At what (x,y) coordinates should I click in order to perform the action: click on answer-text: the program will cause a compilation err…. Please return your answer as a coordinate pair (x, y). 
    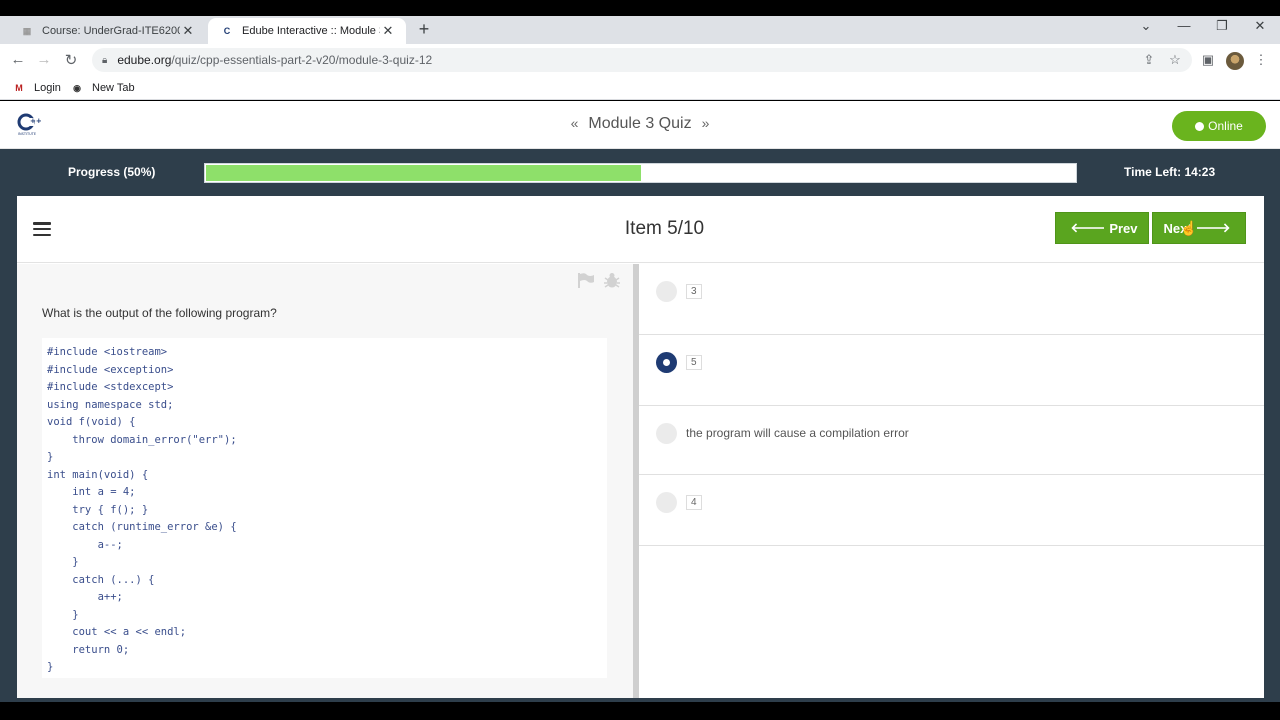
    Looking at the image, I should click on (797, 433).